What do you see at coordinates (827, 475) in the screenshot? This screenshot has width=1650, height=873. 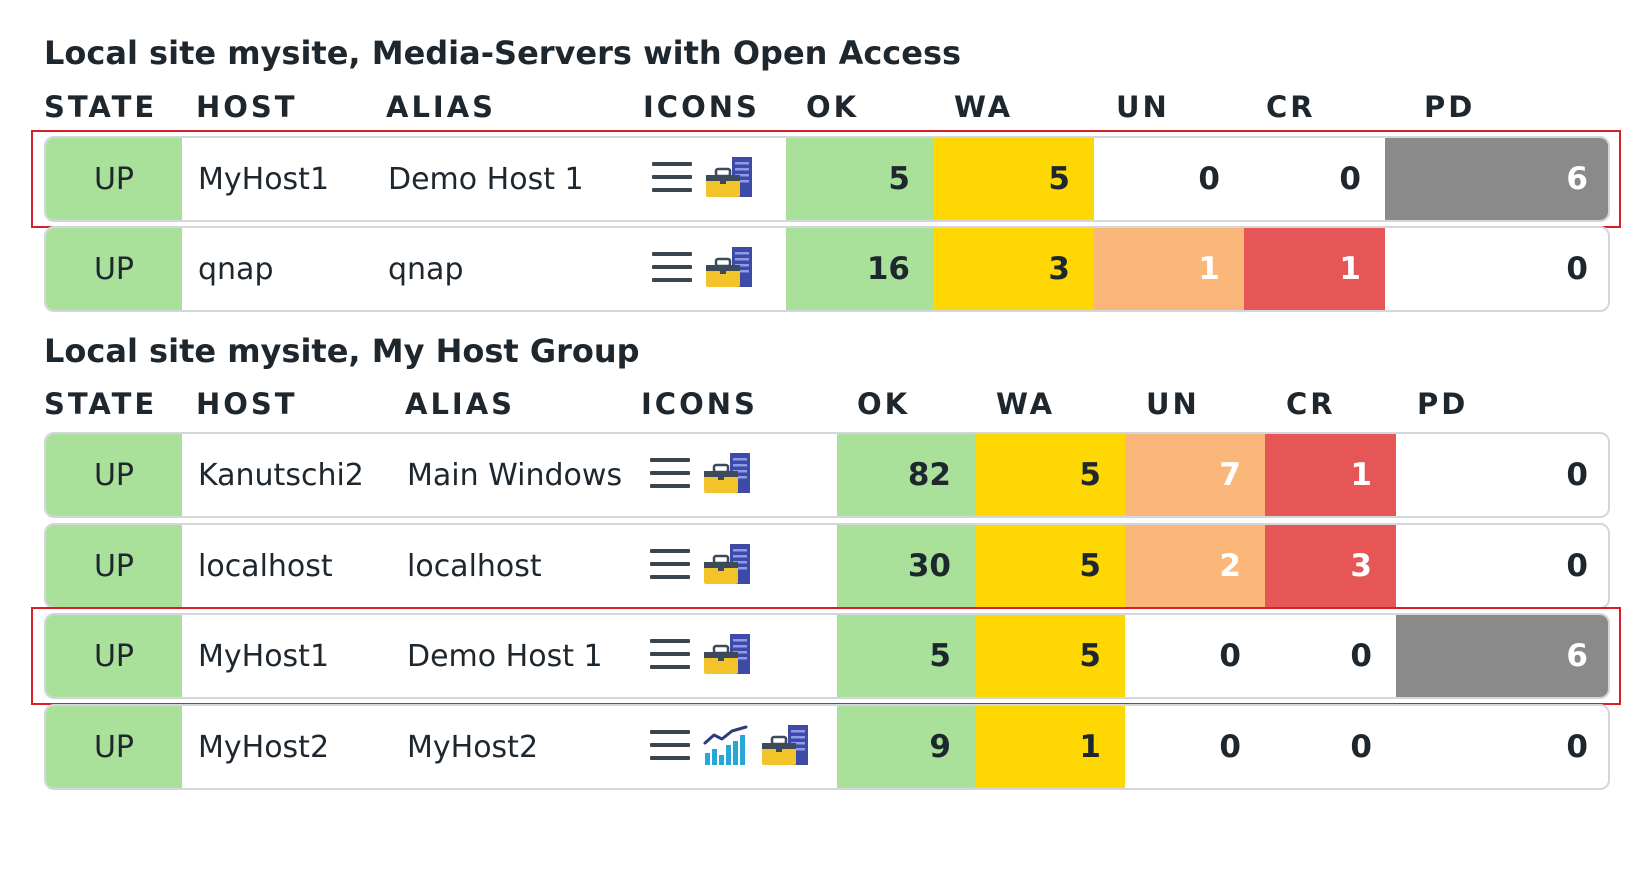 I see `host-row: UP Kanutschi2 Main Windows 82 5 7 1 0` at bounding box center [827, 475].